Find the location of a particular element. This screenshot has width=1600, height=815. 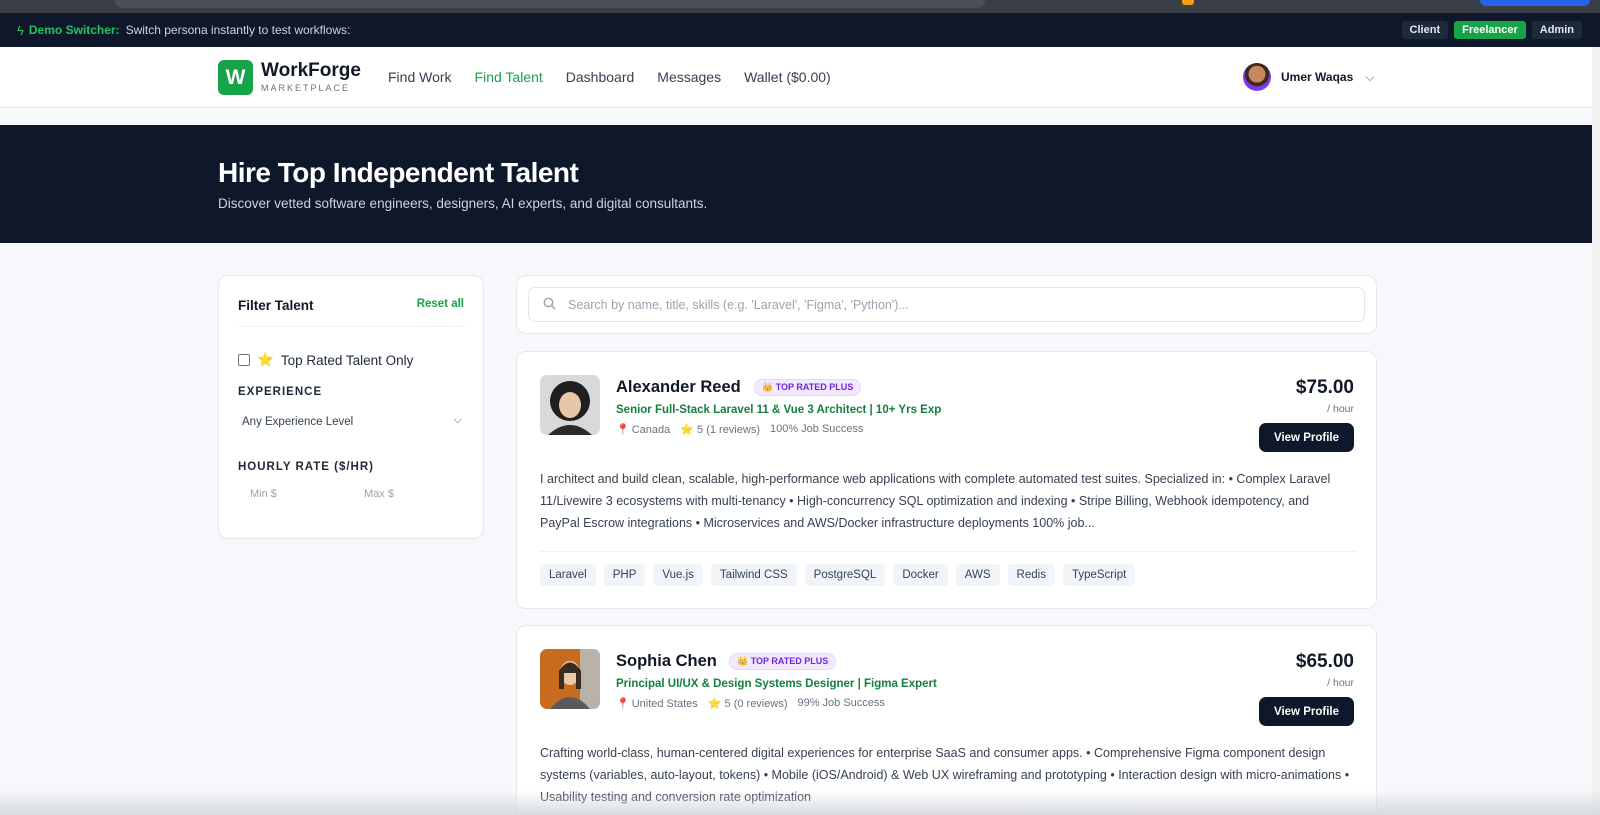

browser-chrome is located at coordinates (800, 6).